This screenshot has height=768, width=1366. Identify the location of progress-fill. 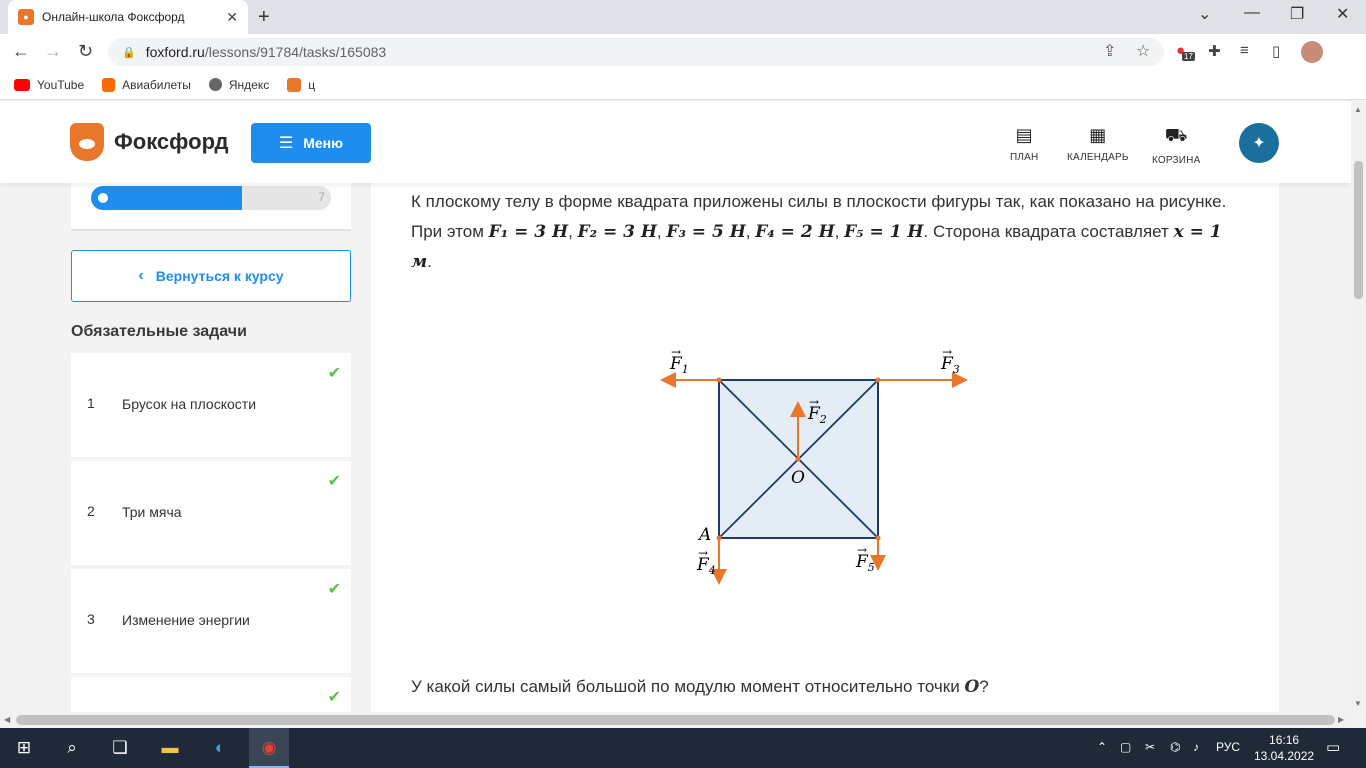
(167, 198).